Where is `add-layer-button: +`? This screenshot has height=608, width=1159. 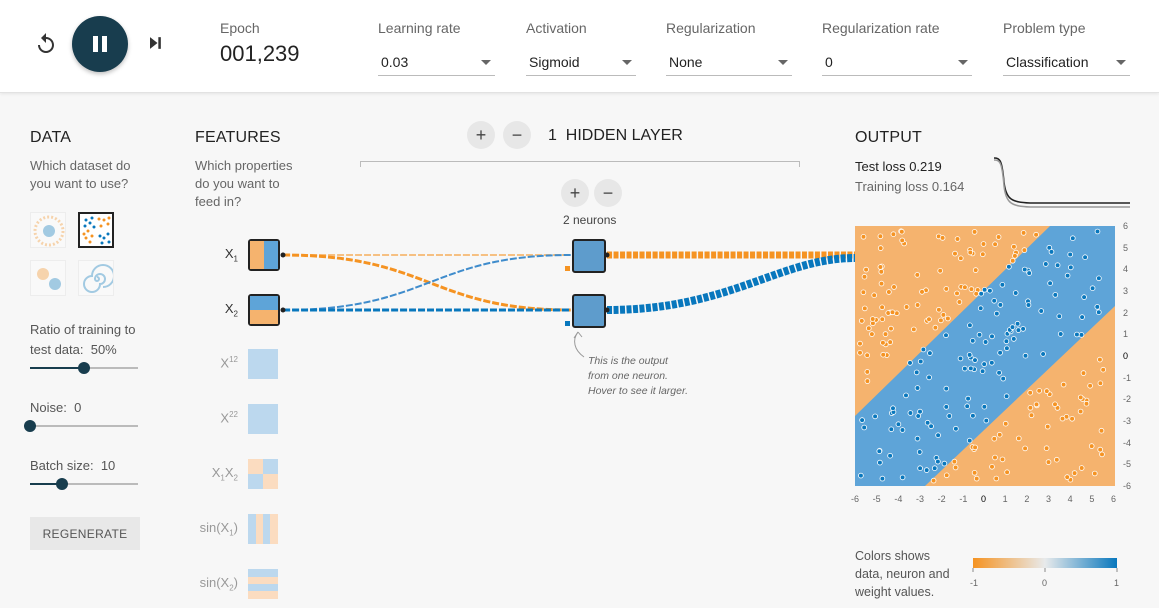
add-layer-button: + is located at coordinates (481, 135).